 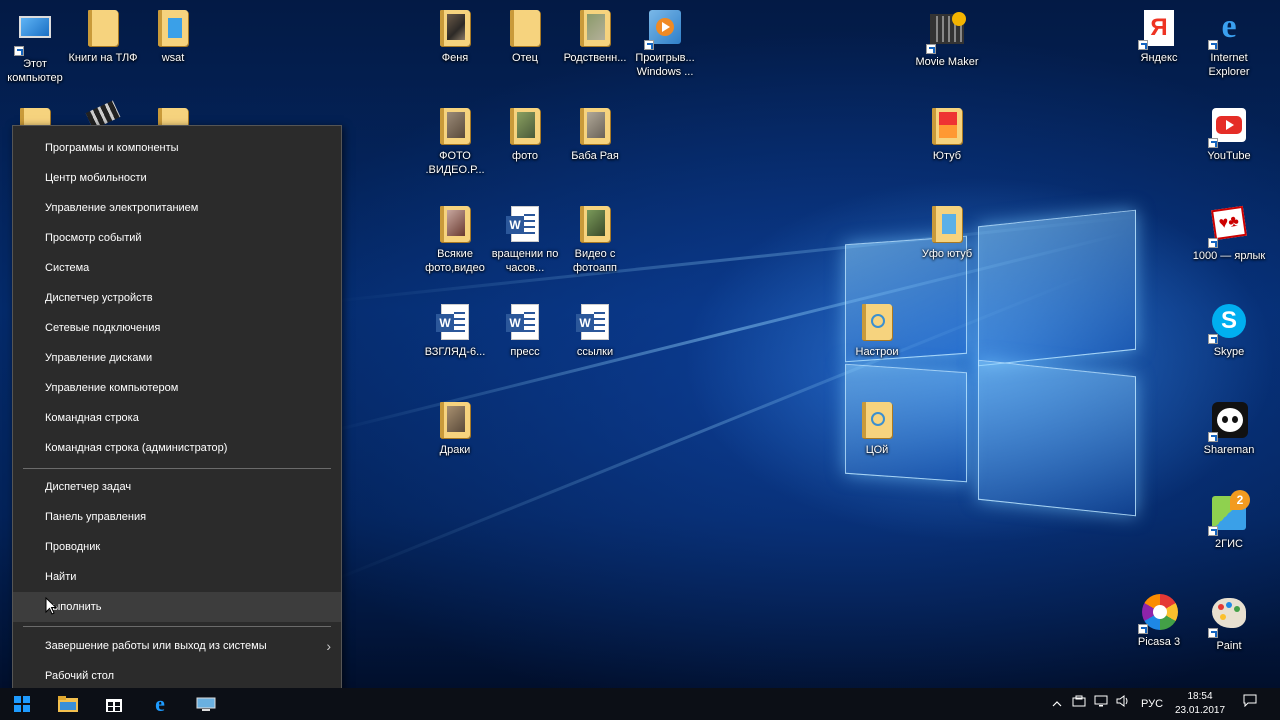 What do you see at coordinates (1122, 701) in the screenshot?
I see `speaker-icon` at bounding box center [1122, 701].